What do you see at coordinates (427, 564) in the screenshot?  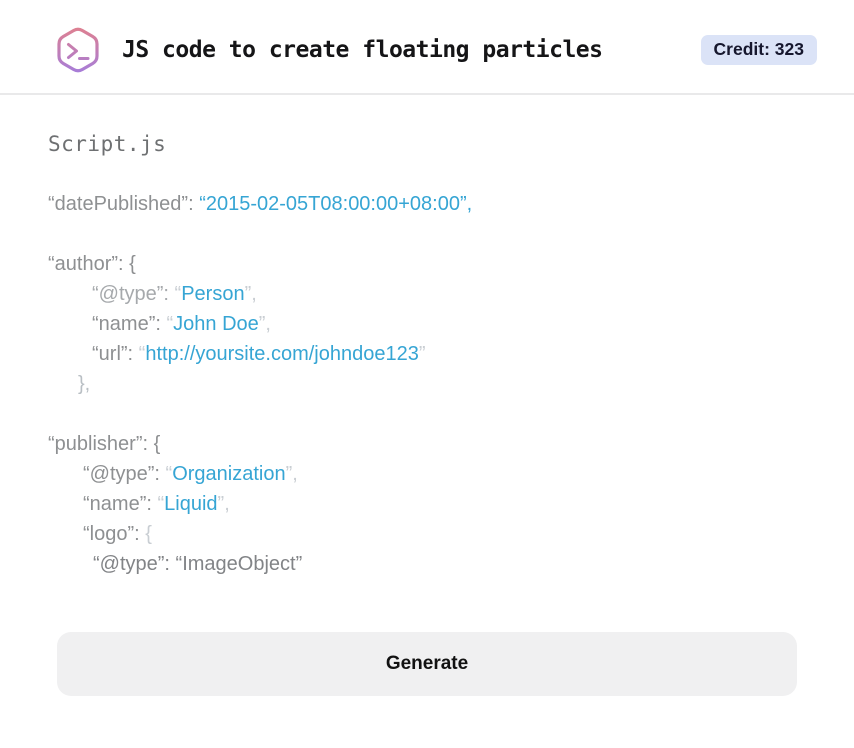 I see `code-line: “@type”: “ImageObject”` at bounding box center [427, 564].